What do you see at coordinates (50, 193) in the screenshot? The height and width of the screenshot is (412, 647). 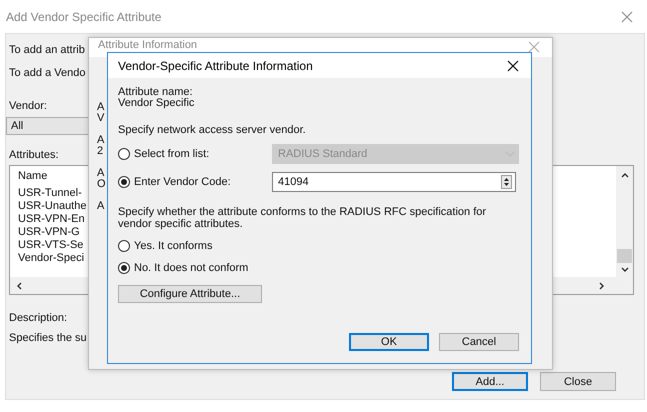 I see `list-item: USR-Tunnel-` at bounding box center [50, 193].